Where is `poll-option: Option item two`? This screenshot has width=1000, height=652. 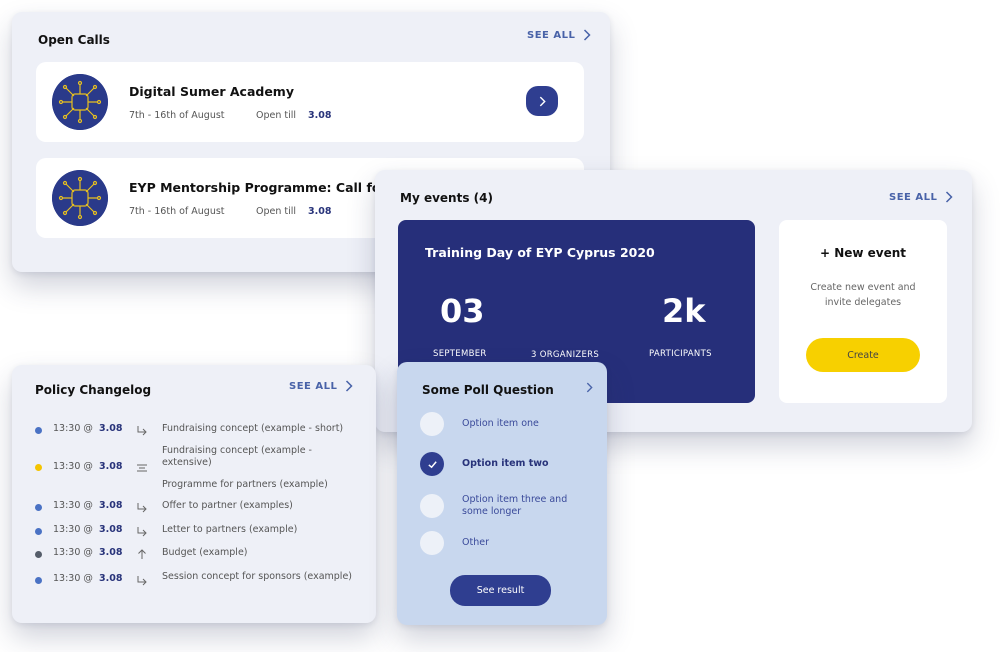
poll-option: Option item two is located at coordinates (501, 464).